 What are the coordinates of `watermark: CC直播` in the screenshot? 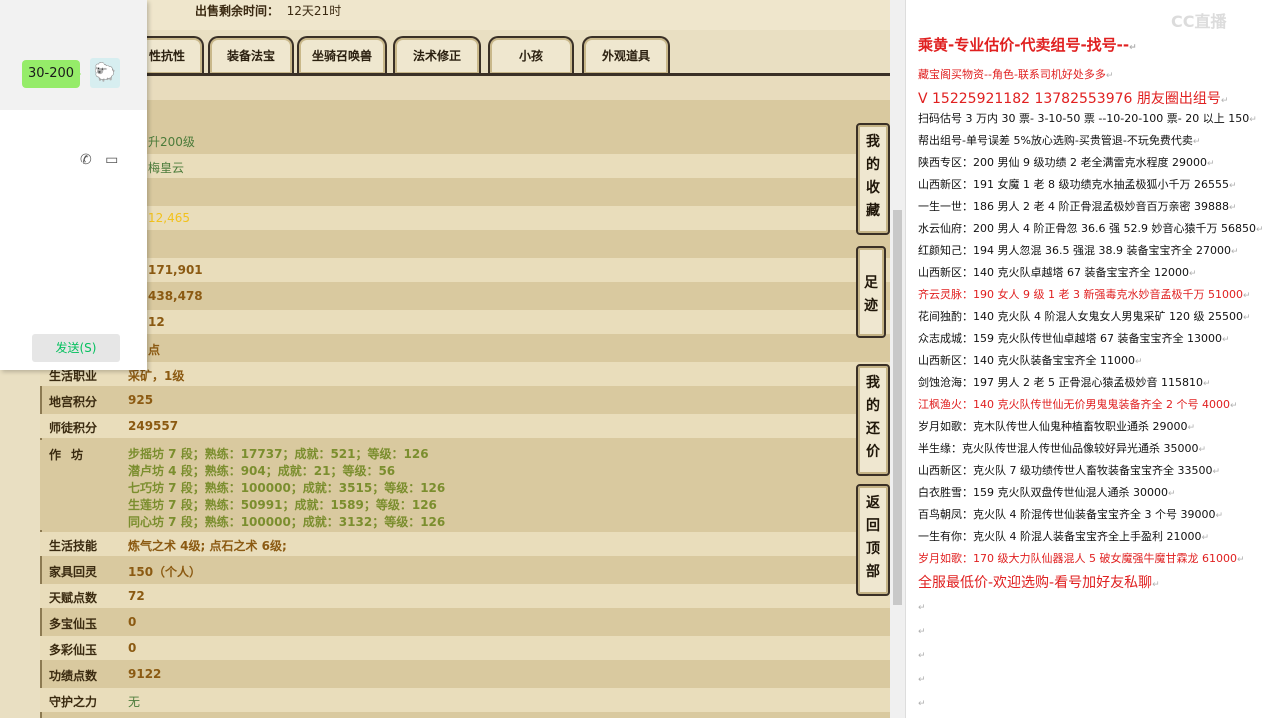 It's located at (1199, 21).